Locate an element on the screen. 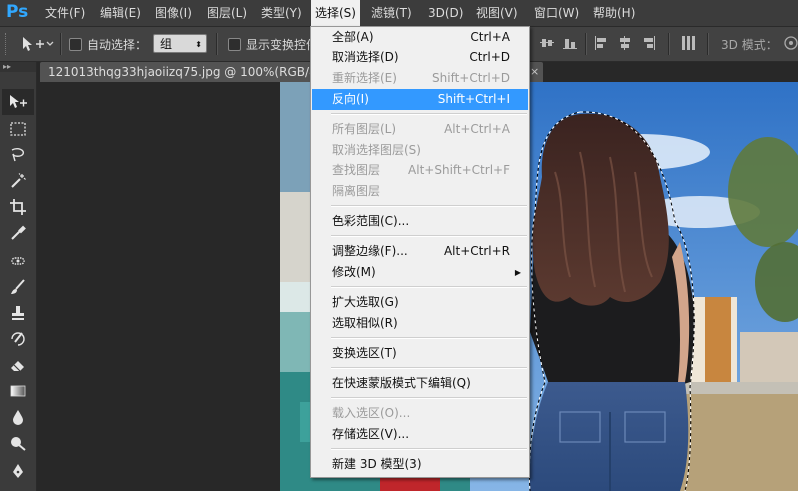 This screenshot has height=491, width=798. menu-item-deselect-layers: 取消选择图层(S) is located at coordinates (420, 150).